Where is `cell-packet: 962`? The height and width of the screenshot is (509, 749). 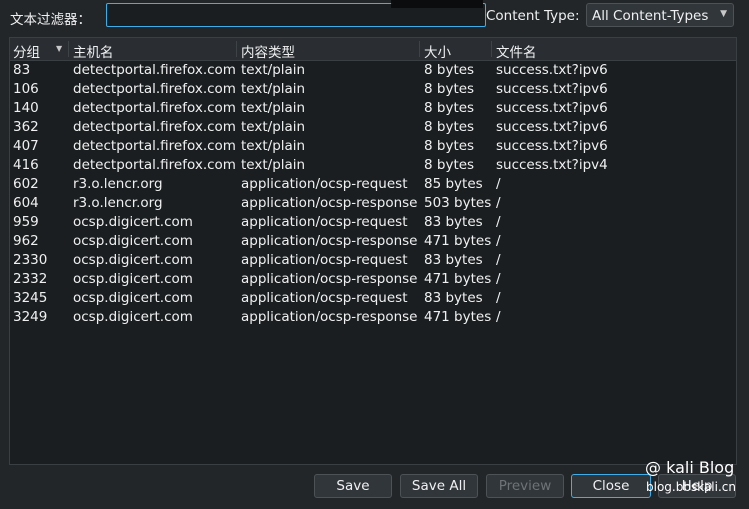
cell-packet: 962 is located at coordinates (26, 241).